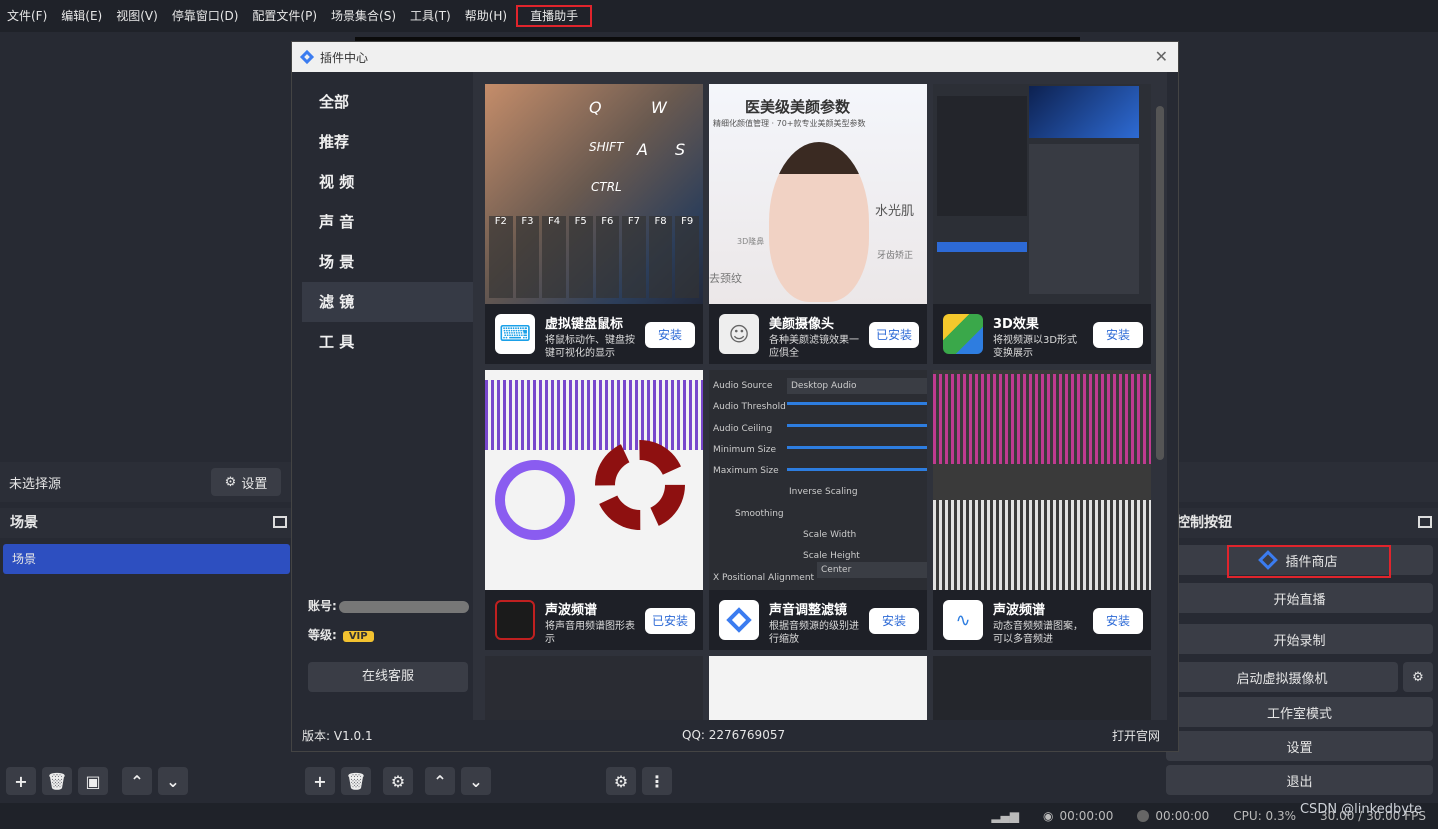 The height and width of the screenshot is (829, 1438). Describe the element at coordinates (594, 510) in the screenshot. I see `plugin-card: 声波频谱 将声音用频谱图形表示 已安装` at that location.